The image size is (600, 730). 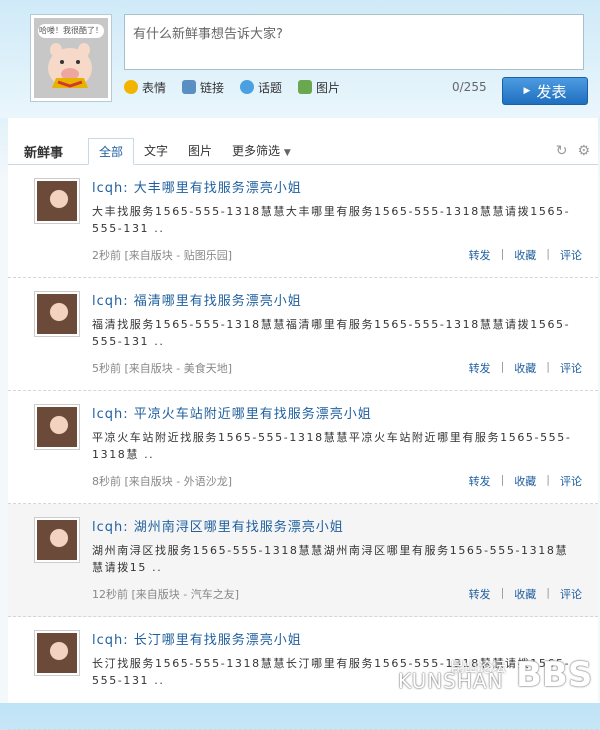 I want to click on composer-toolbar: 表情 链接 话题 图片, so click(x=240, y=87).